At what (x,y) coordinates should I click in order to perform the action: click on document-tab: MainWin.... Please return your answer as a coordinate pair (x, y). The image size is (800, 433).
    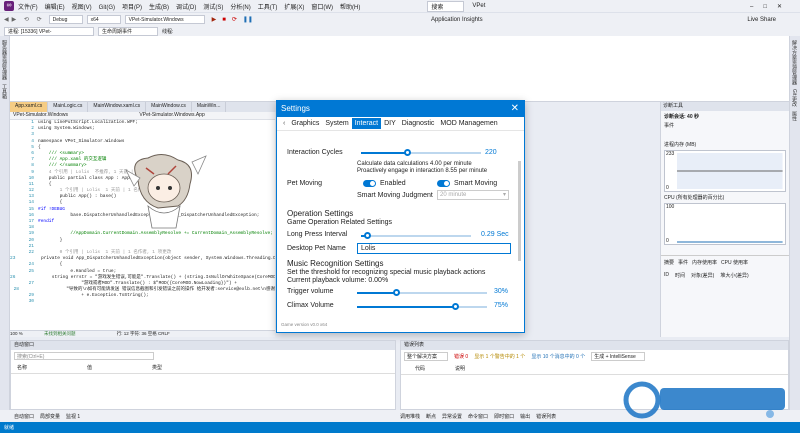
    Looking at the image, I should click on (209, 107).